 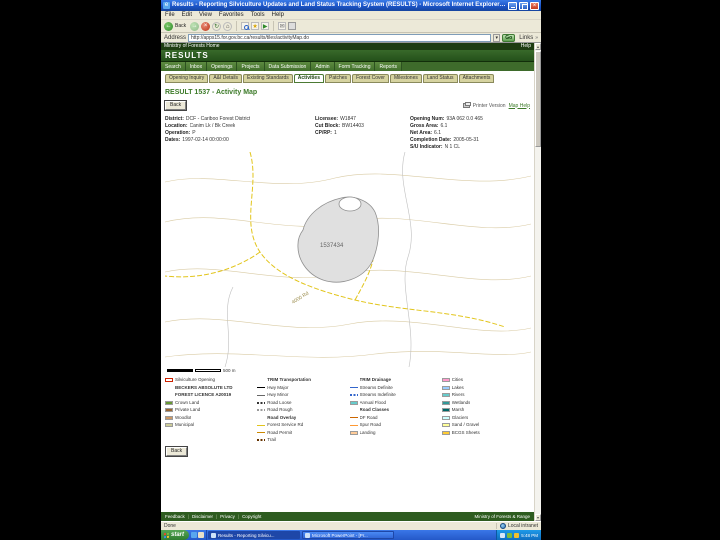 What do you see at coordinates (357, 126) in the screenshot?
I see `detail-row: Cut Block: BW14403` at bounding box center [357, 126].